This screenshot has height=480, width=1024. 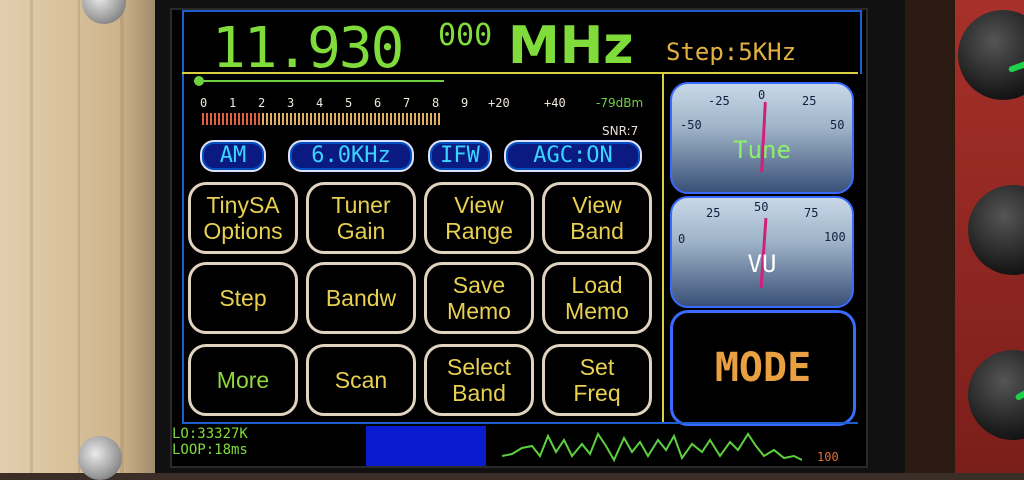 I want to click on tune-scale: -50, so click(x=691, y=125).